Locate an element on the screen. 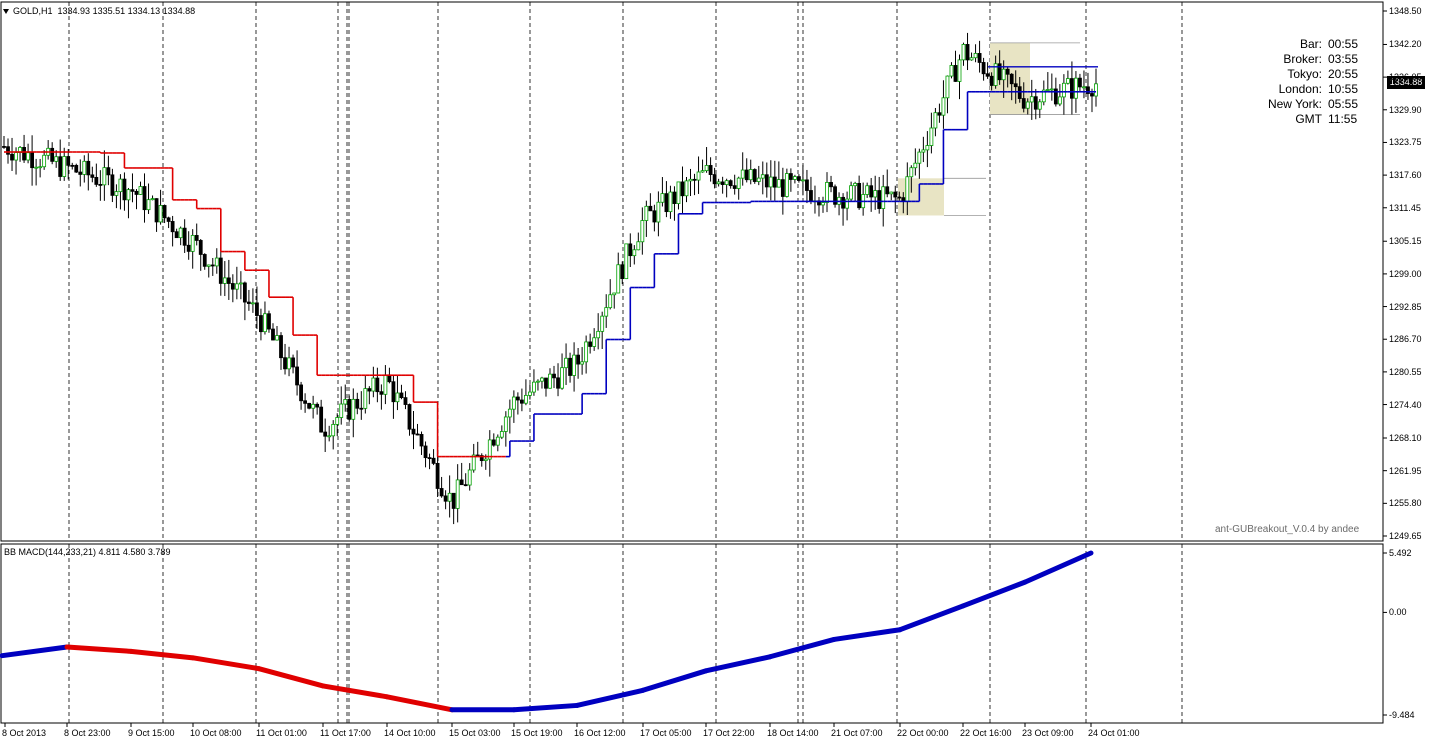  dropdown-triangle-icon is located at coordinates (6, 12).